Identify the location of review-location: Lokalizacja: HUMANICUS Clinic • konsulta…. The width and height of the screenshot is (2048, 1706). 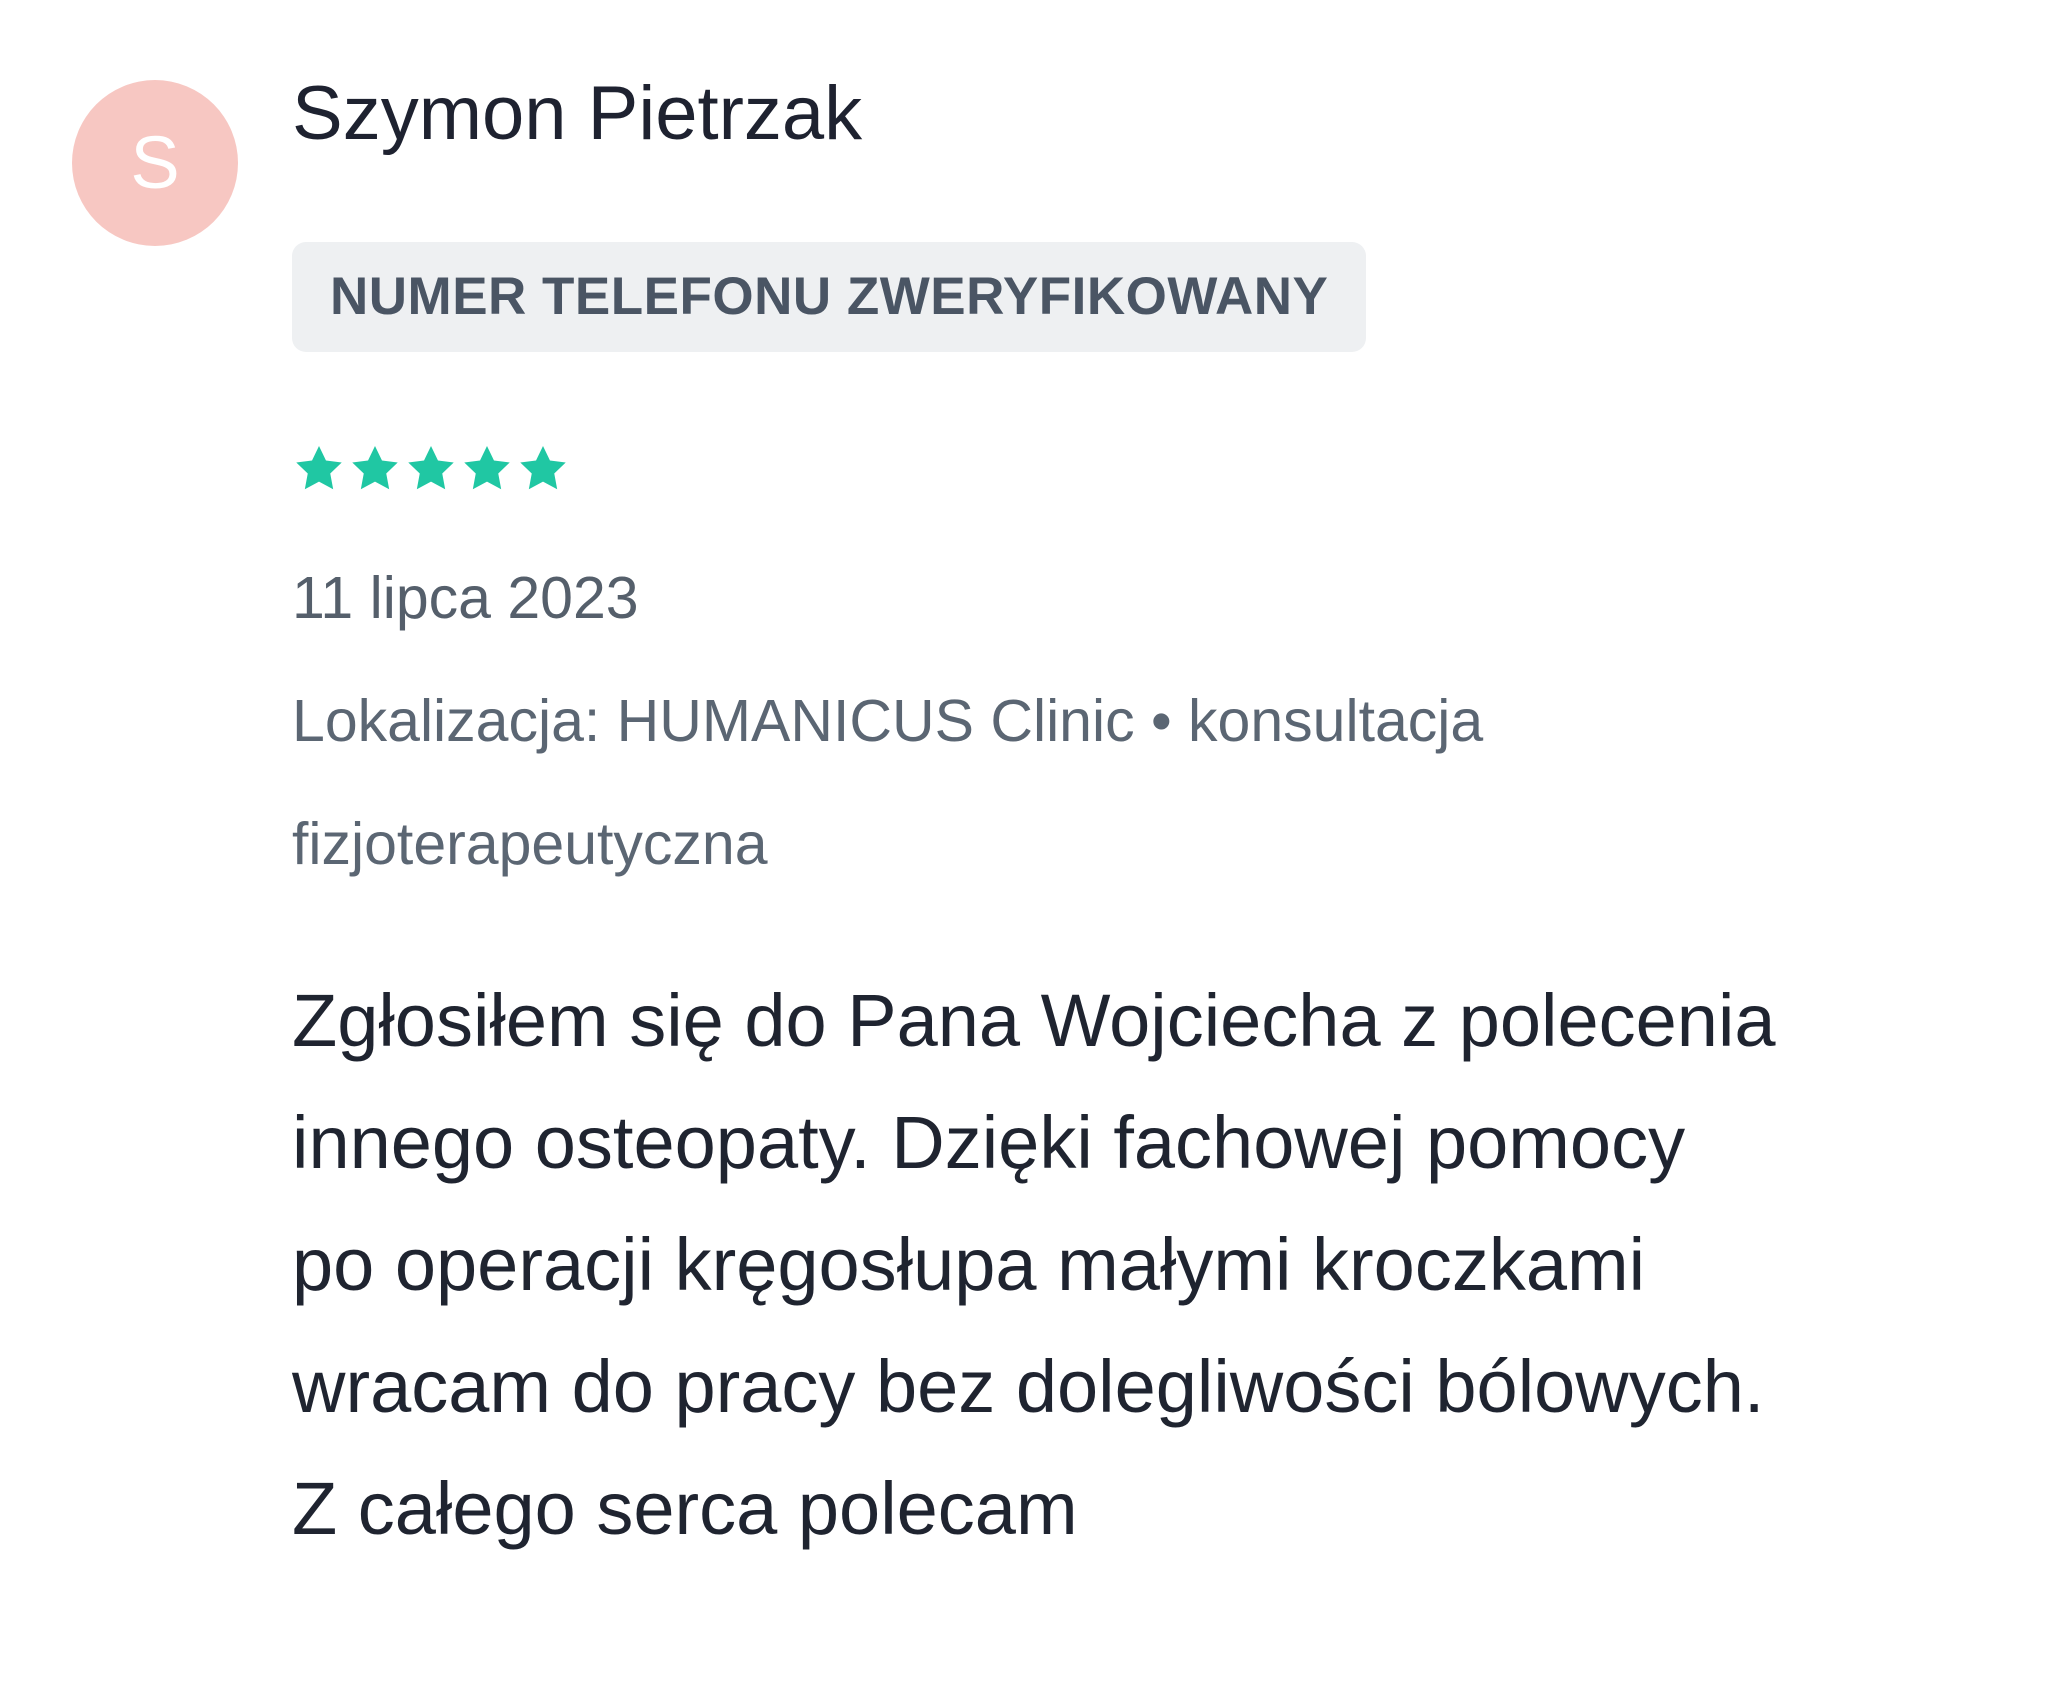
(888, 721).